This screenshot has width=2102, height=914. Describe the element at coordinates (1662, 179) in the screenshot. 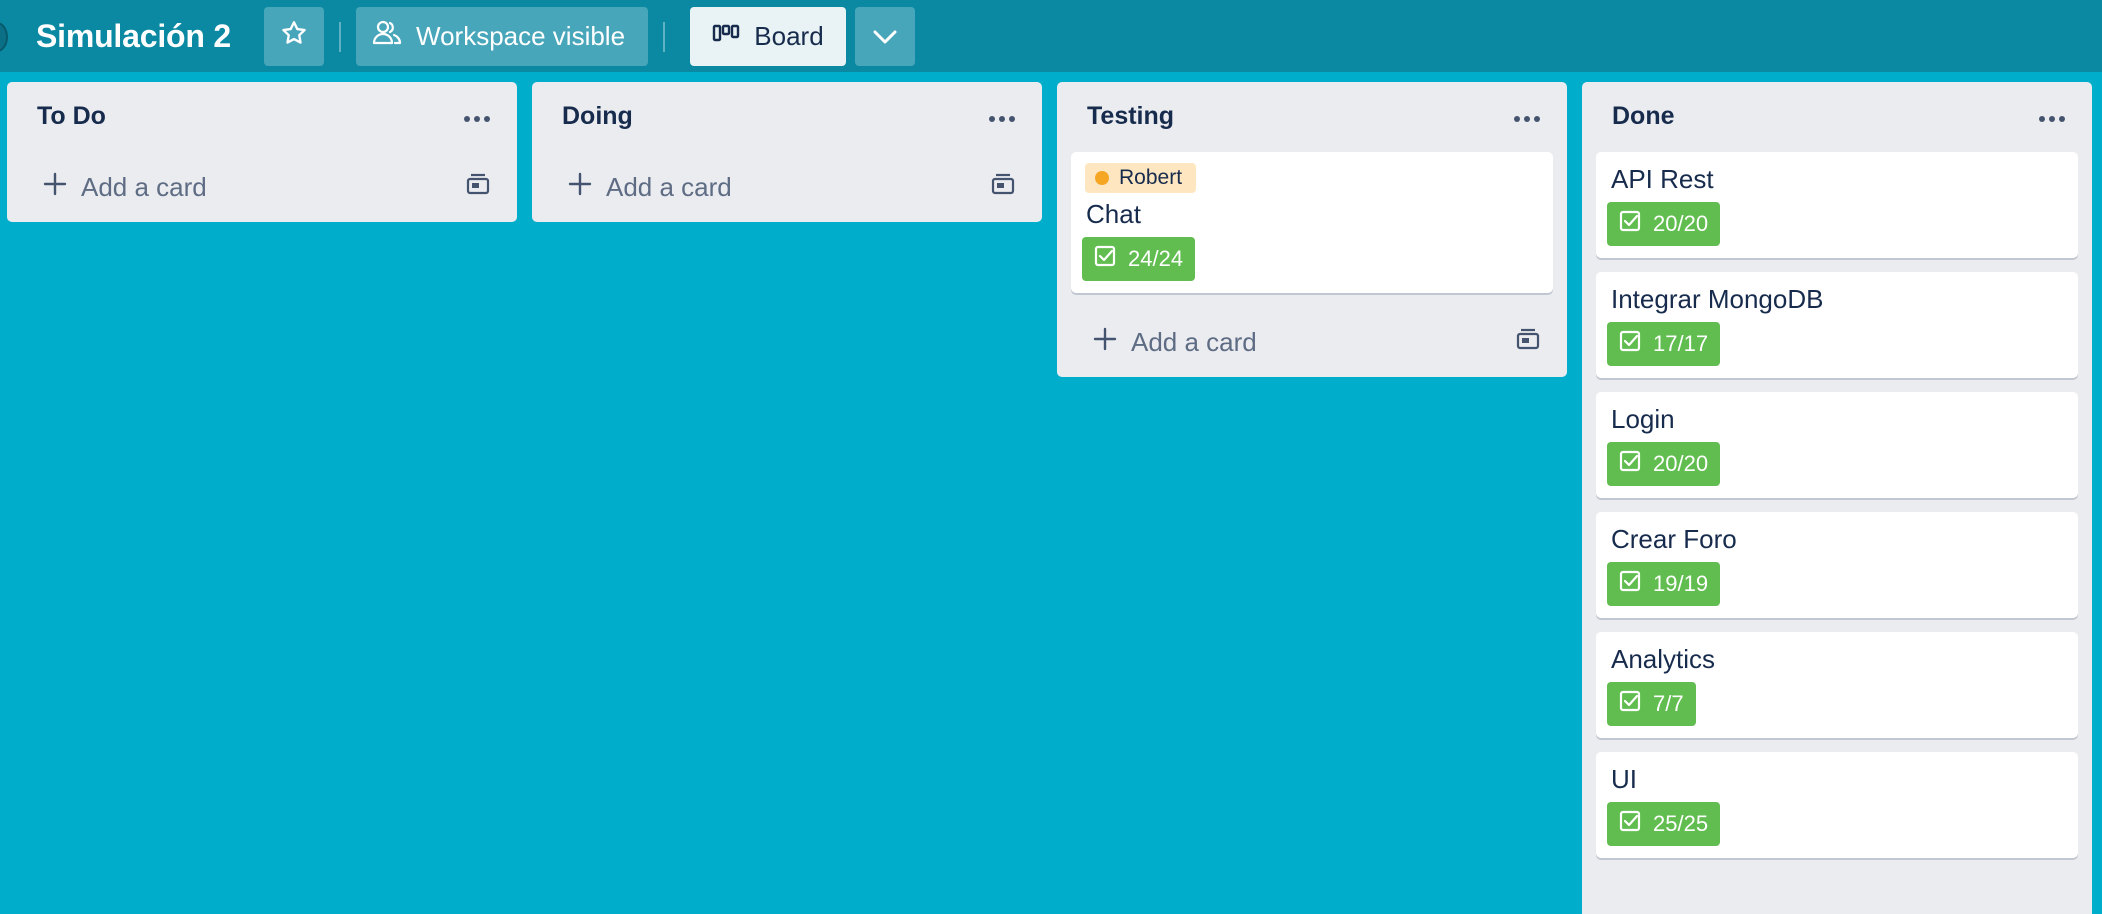

I see `card-title: API Rest` at that location.